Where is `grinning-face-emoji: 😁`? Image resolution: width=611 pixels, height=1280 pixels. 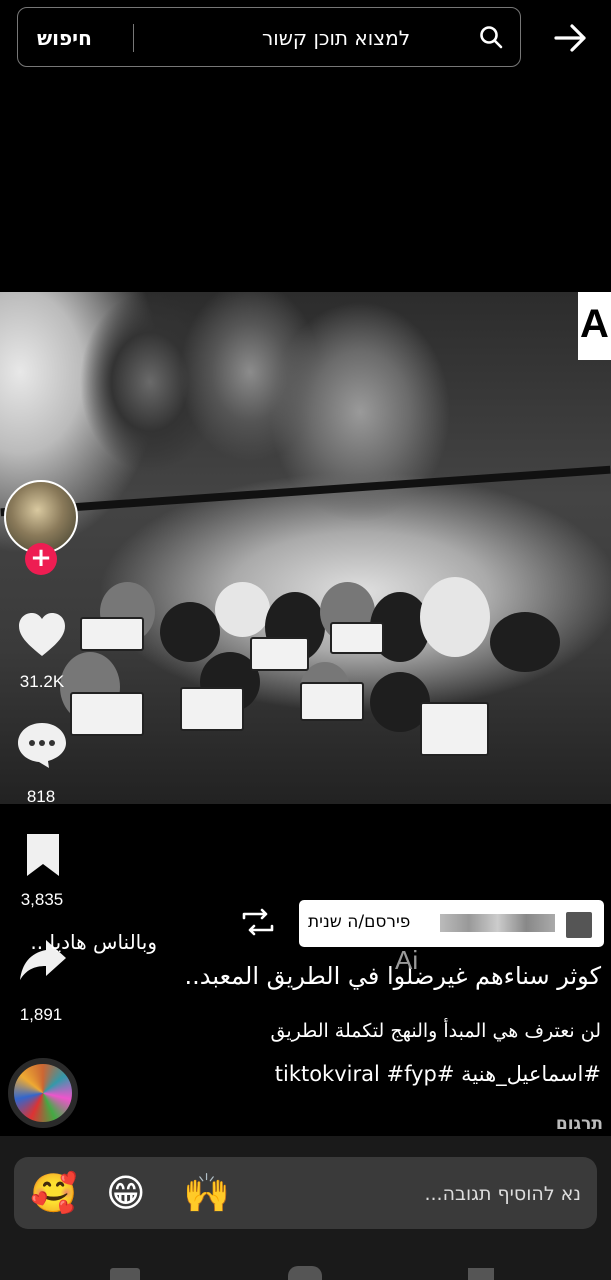 grinning-face-emoji: 😁 is located at coordinates (126, 1193).